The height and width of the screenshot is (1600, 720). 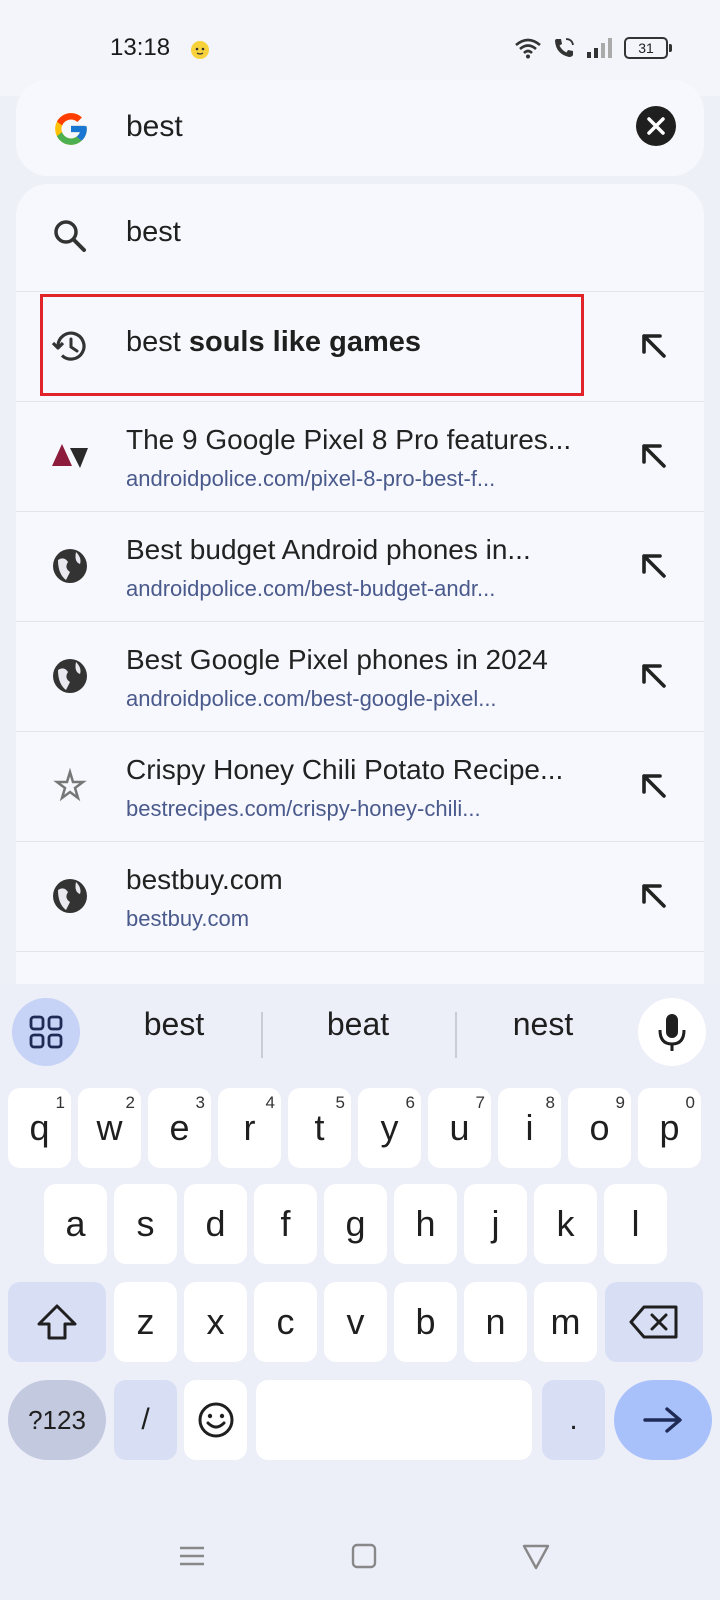 I want to click on slash-key: /, so click(x=145, y=1420).